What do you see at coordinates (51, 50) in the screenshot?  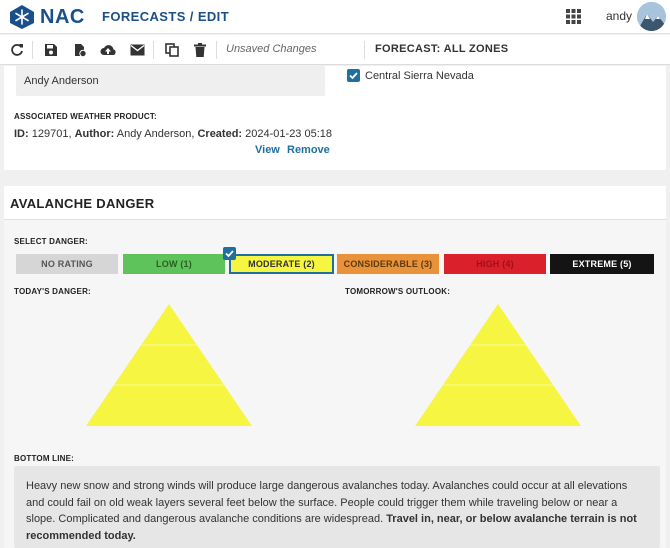 I see `save-icon` at bounding box center [51, 50].